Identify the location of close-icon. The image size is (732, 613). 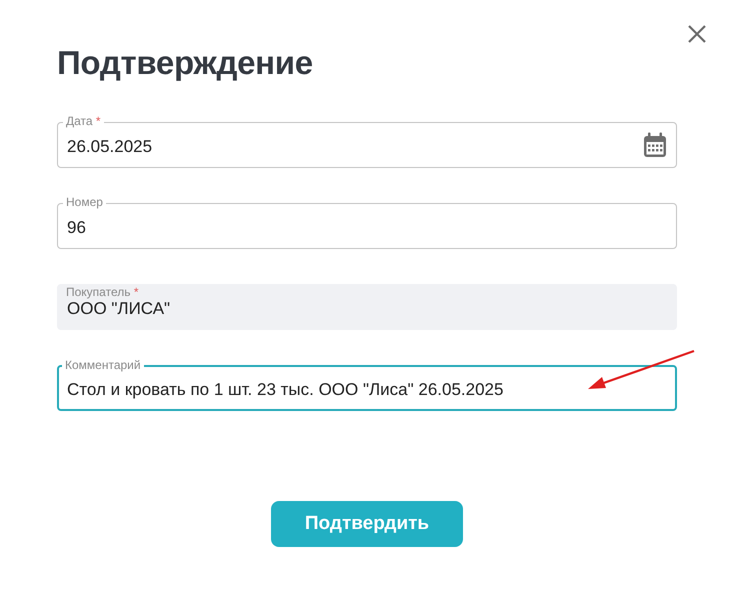
(697, 34).